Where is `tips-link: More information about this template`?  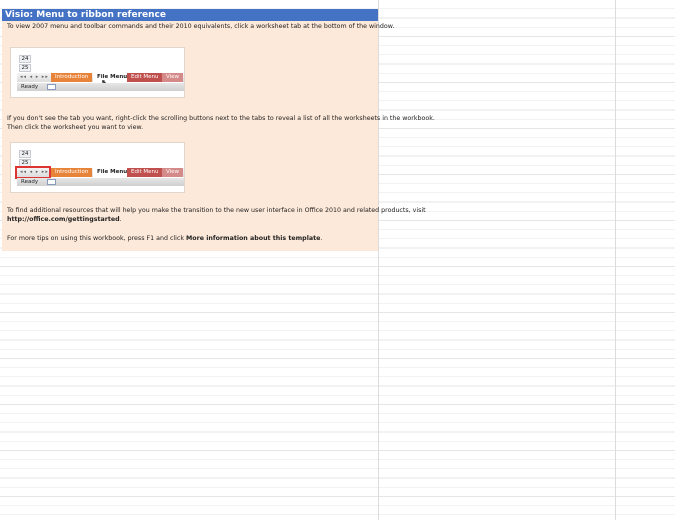 tips-link: More information about this template is located at coordinates (253, 238).